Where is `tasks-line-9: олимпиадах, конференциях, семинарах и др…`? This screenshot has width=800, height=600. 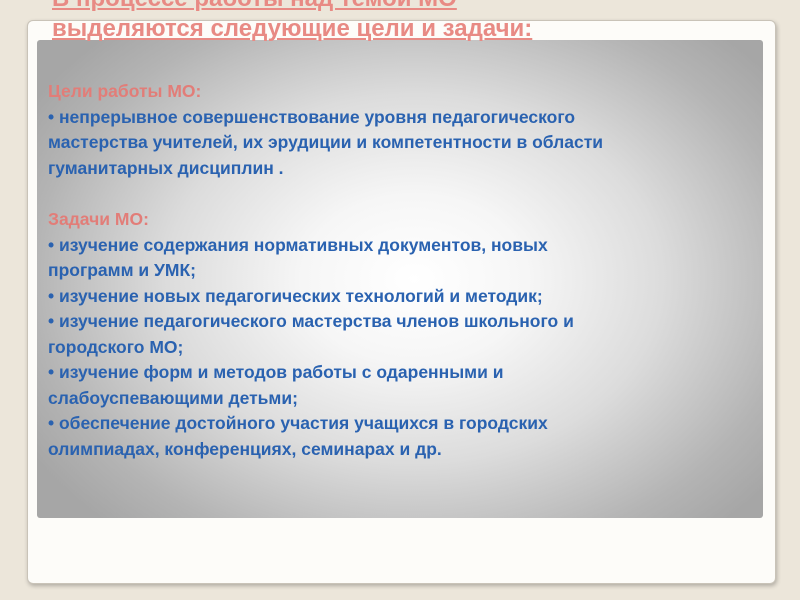 tasks-line-9: олимпиадах, конференциях, семинарах и др… is located at coordinates (245, 448).